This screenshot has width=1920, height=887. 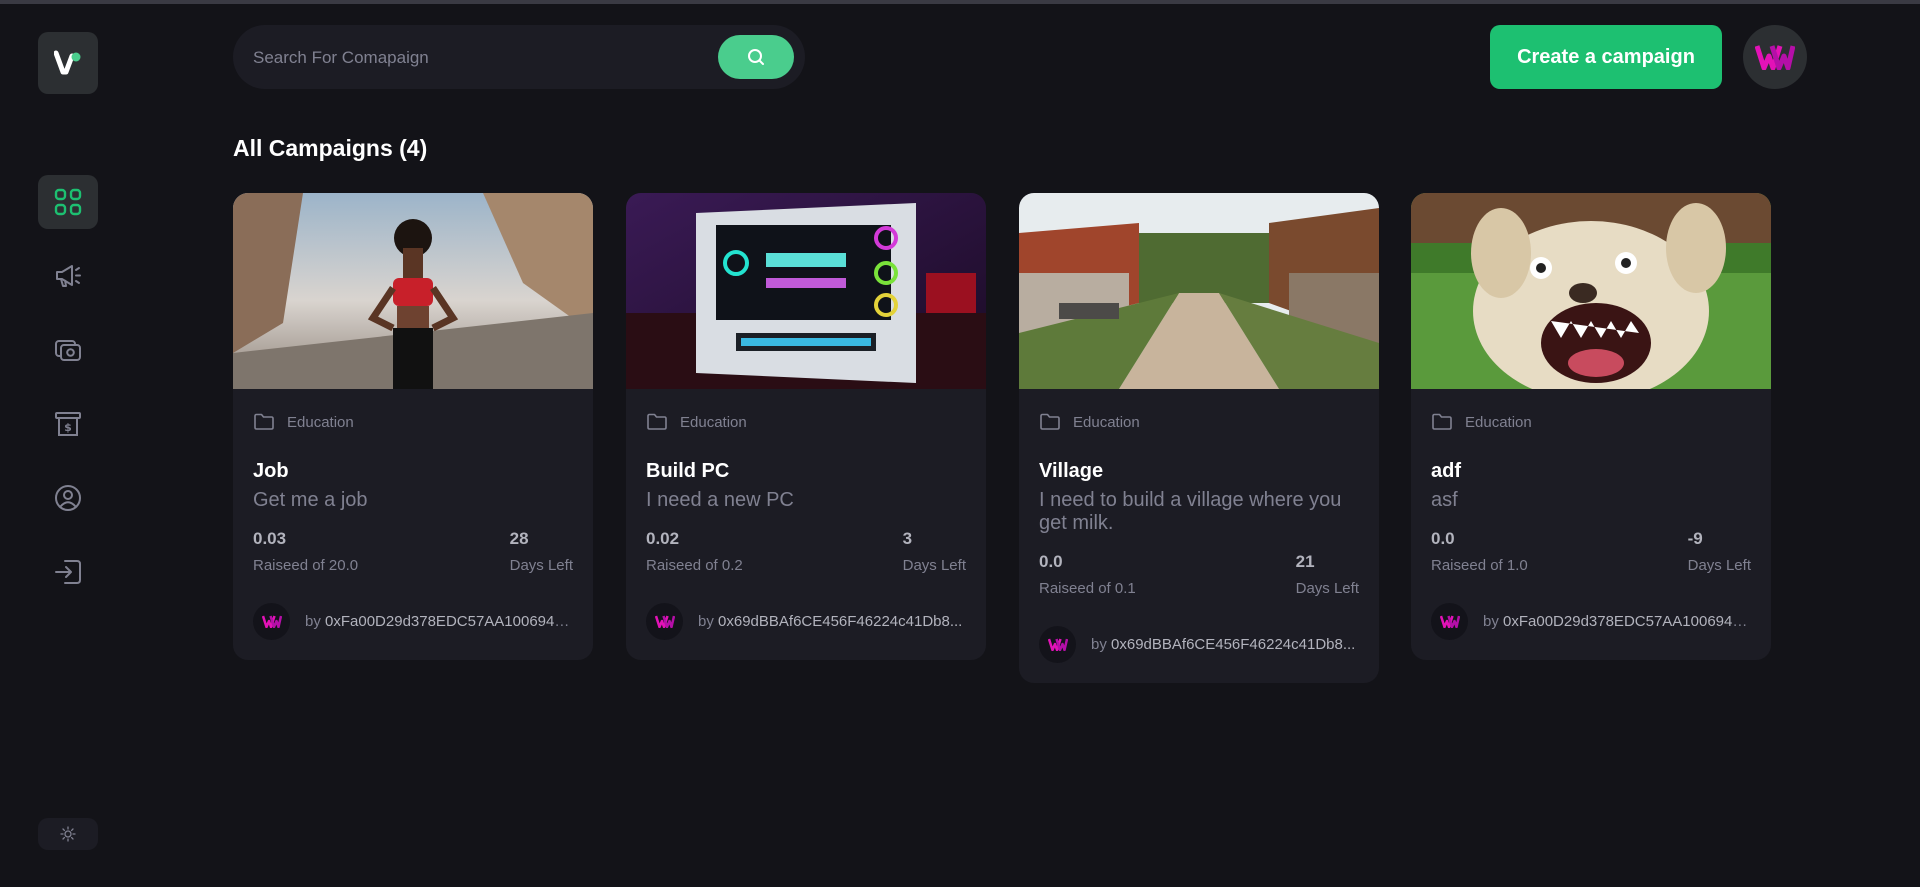 What do you see at coordinates (1199, 574) in the screenshot?
I see `campaign-stats: 0.0 Raiseed of 0.1 21 Days Left` at bounding box center [1199, 574].